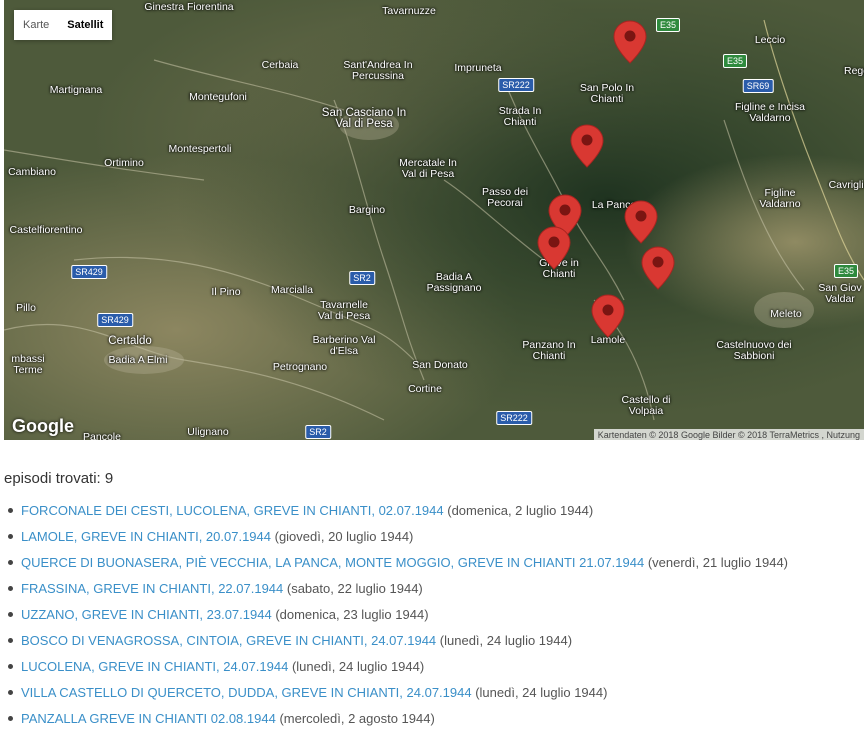  Describe the element at coordinates (85, 25) in the screenshot. I see `map-type-satellite-button: Satellit` at that location.